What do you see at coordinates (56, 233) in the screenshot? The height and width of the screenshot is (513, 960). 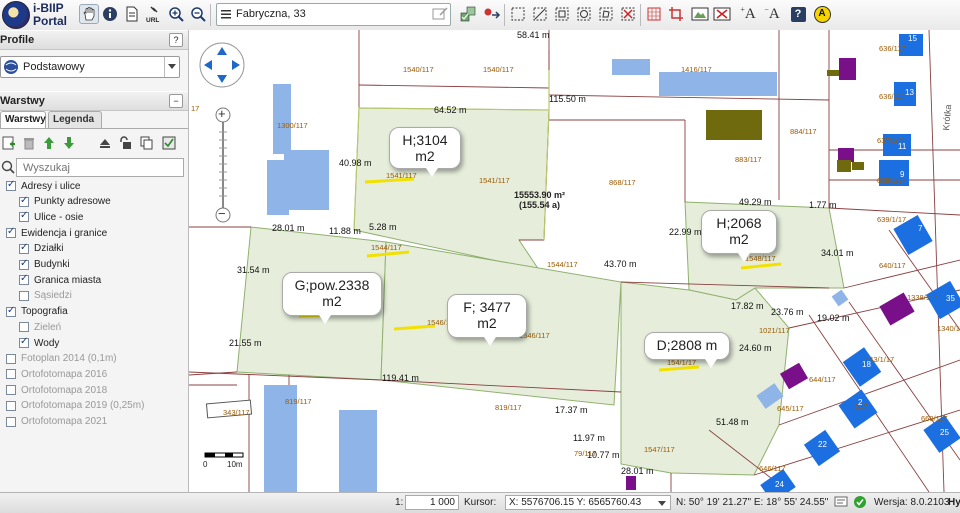 I see `layer-item: Ewidencja i granice` at bounding box center [56, 233].